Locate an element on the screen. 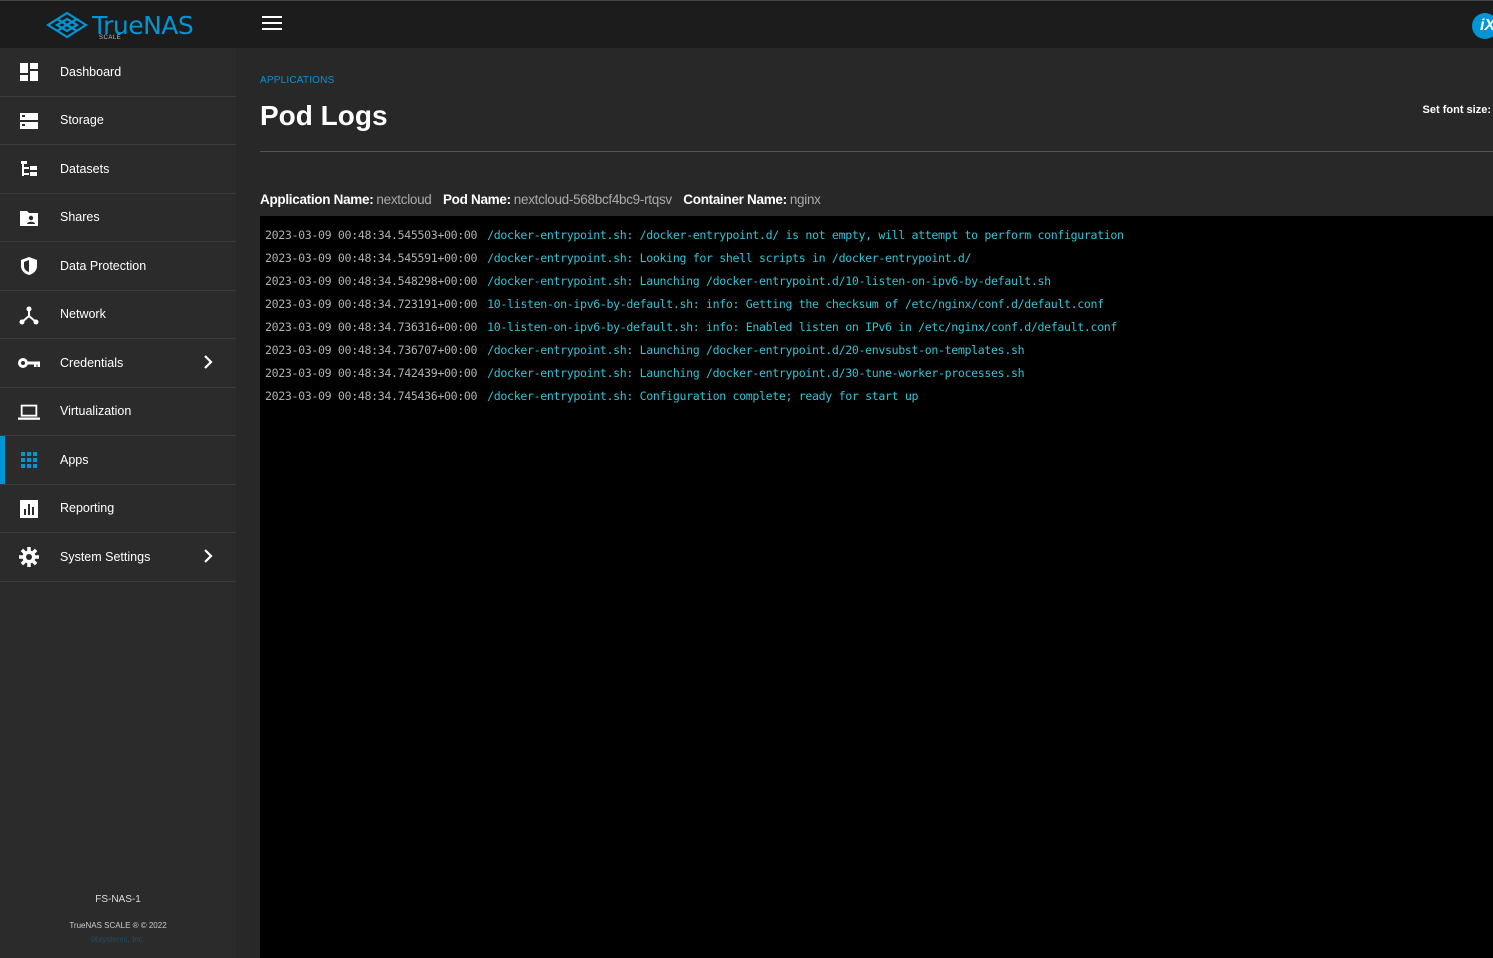 This screenshot has width=1493, height=958. sidebar-item-apps: Apps is located at coordinates (118, 460).